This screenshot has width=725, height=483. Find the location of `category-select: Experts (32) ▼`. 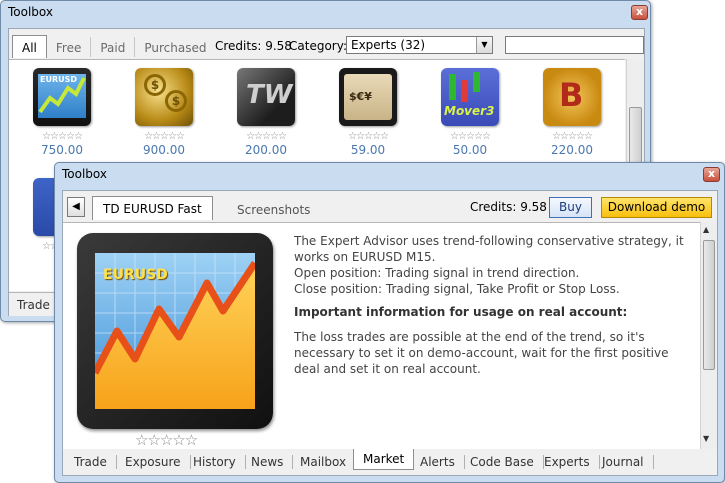

category-select: Experts (32) ▼ is located at coordinates (419, 45).